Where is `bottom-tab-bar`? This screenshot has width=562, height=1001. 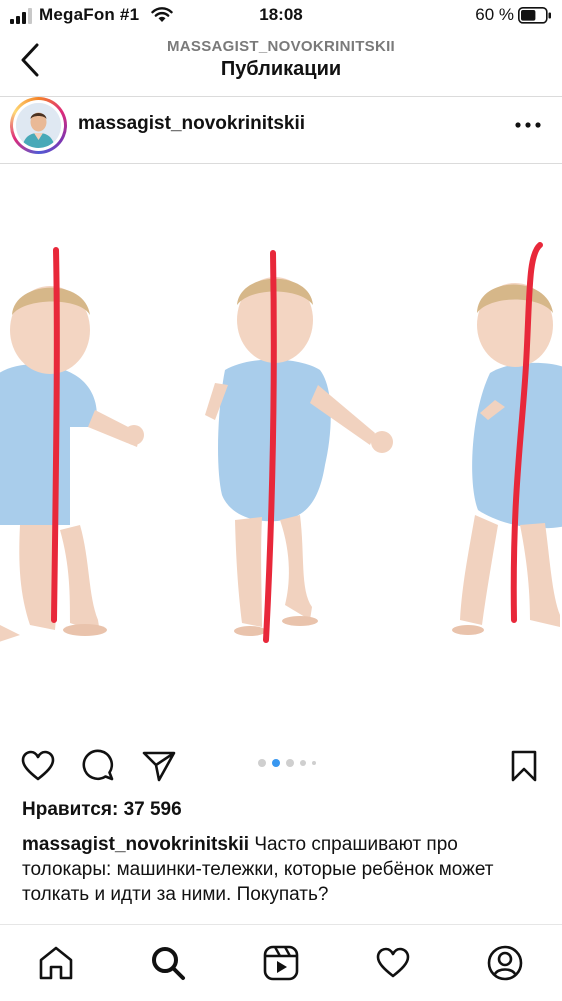 bottom-tab-bar is located at coordinates (281, 962).